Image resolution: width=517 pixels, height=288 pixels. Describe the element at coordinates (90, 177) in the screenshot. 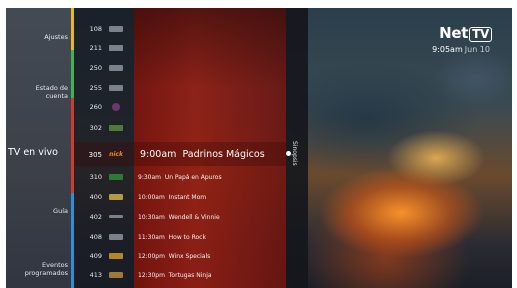

I see `channel-number: 310` at that location.